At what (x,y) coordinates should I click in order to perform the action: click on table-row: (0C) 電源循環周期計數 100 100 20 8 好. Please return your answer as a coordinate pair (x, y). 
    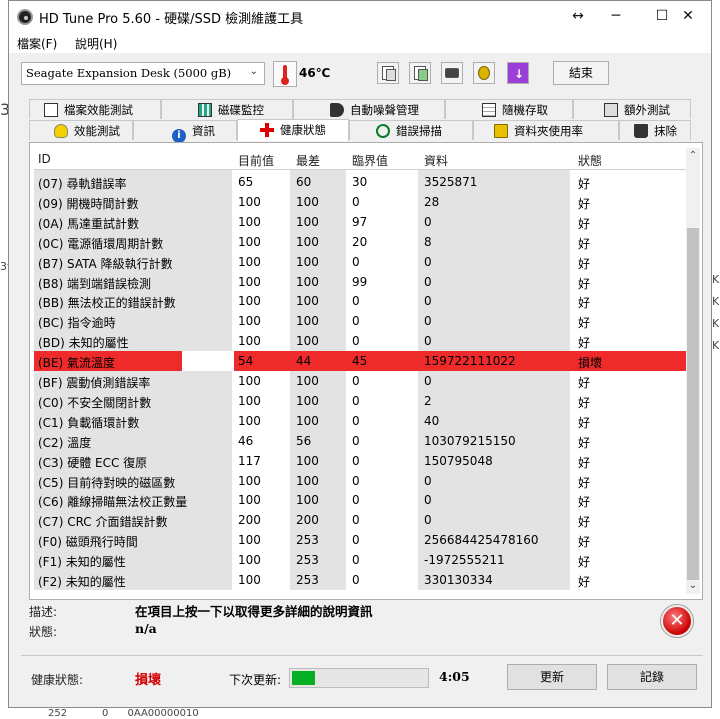
    Looking at the image, I should click on (360, 242).